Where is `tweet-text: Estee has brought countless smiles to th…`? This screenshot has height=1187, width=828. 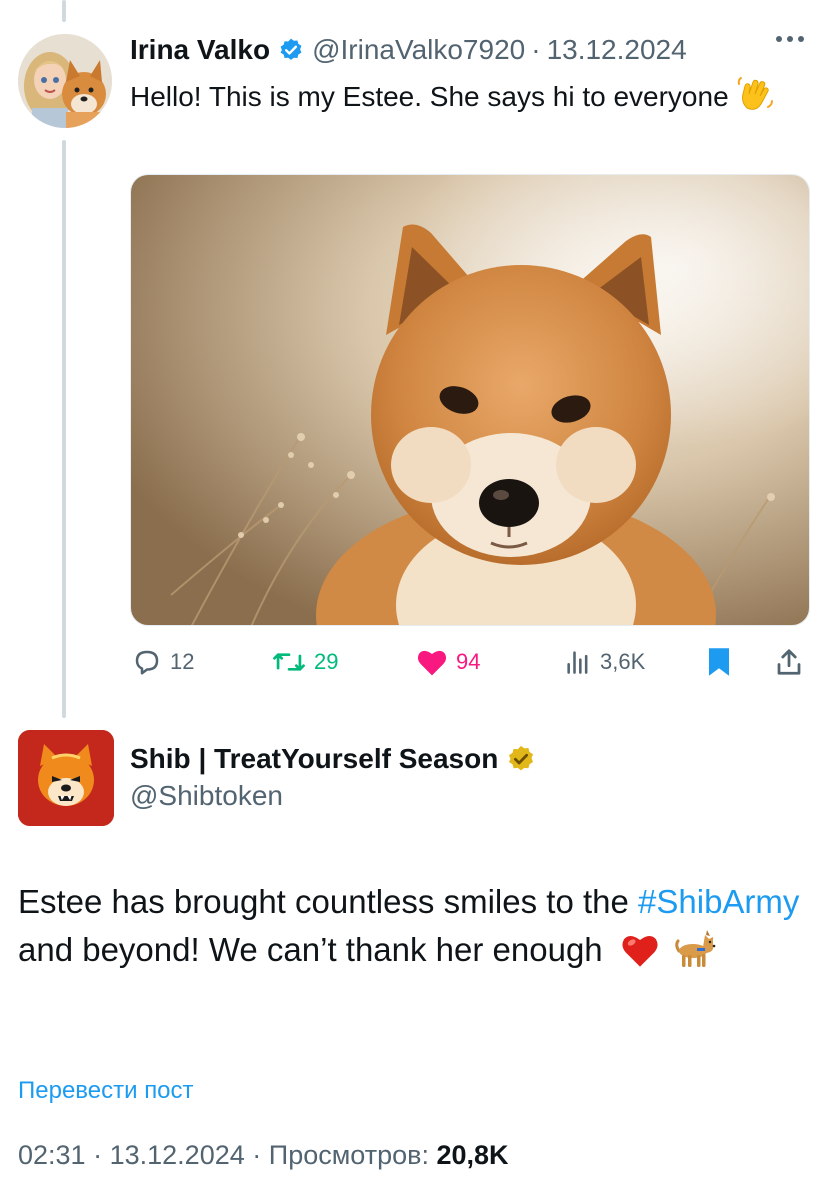 tweet-text: Estee has brought countless smiles to th… is located at coordinates (413, 930).